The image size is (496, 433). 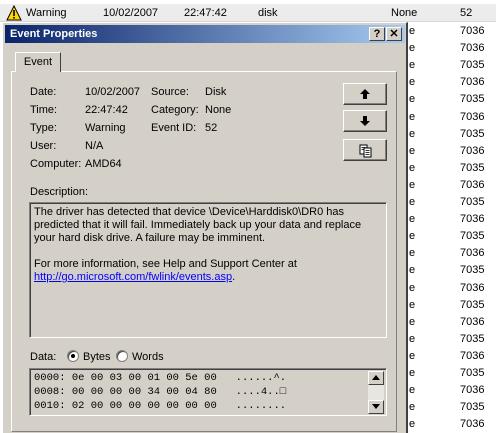 What do you see at coordinates (376, 407) in the screenshot?
I see `scroll-down-button` at bounding box center [376, 407].